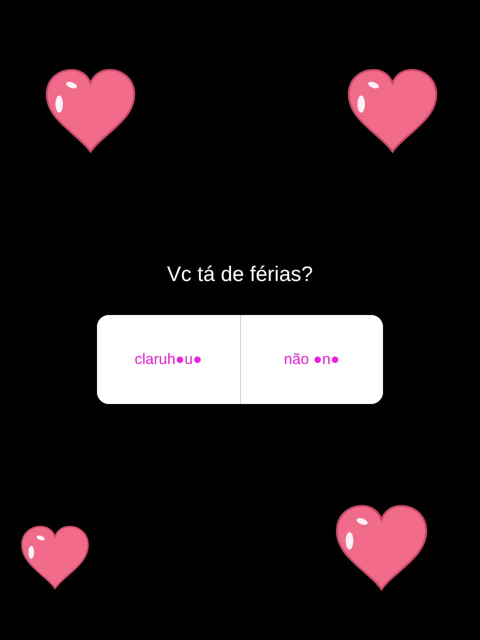 The width and height of the screenshot is (480, 640). What do you see at coordinates (311, 359) in the screenshot?
I see `poll-option: não ●n●` at bounding box center [311, 359].